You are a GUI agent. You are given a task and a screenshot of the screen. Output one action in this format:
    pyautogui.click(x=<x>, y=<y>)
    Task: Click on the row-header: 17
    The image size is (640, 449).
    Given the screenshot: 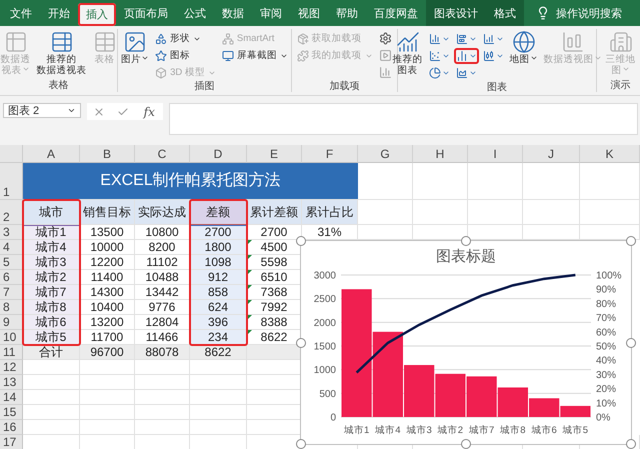 What is the action you would take?
    pyautogui.click(x=11, y=442)
    